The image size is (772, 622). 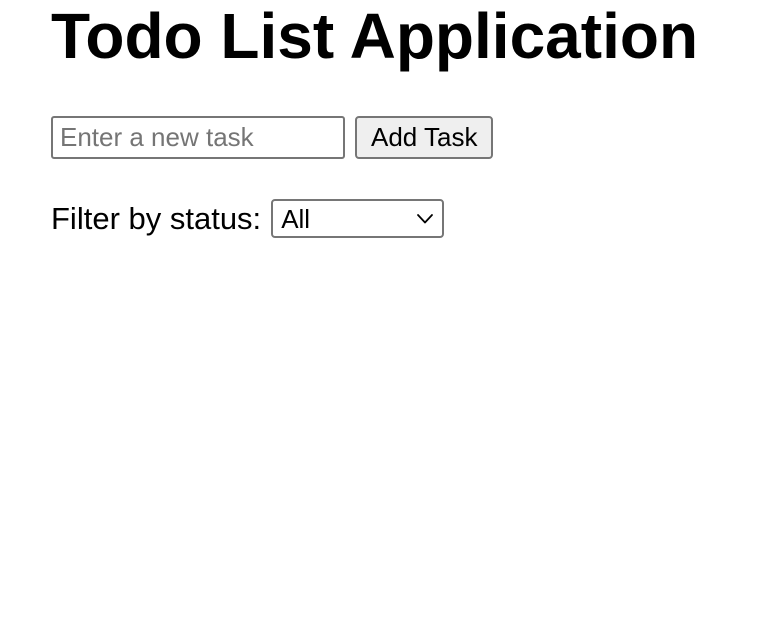 I want to click on chevron-down-icon, so click(x=425, y=218).